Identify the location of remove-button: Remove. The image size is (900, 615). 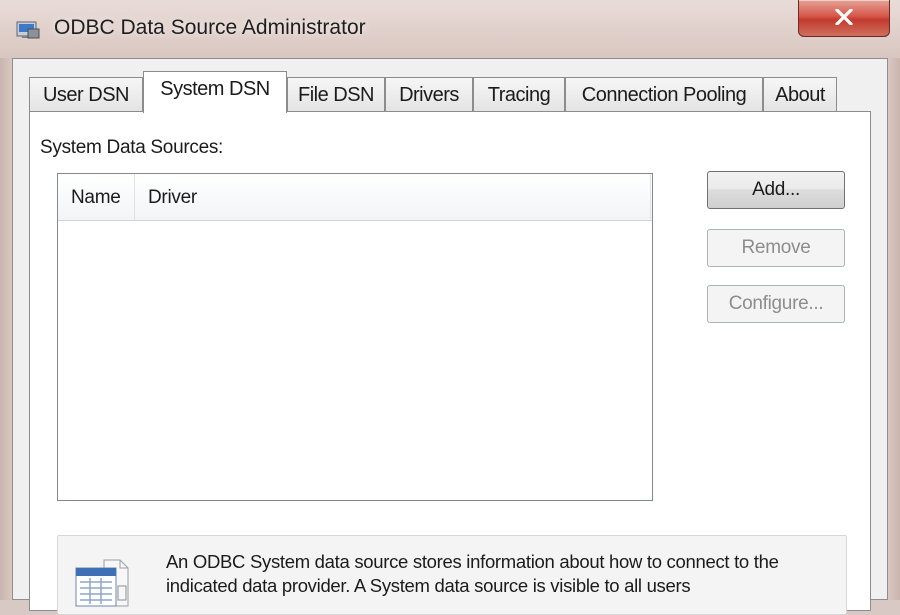
(776, 248).